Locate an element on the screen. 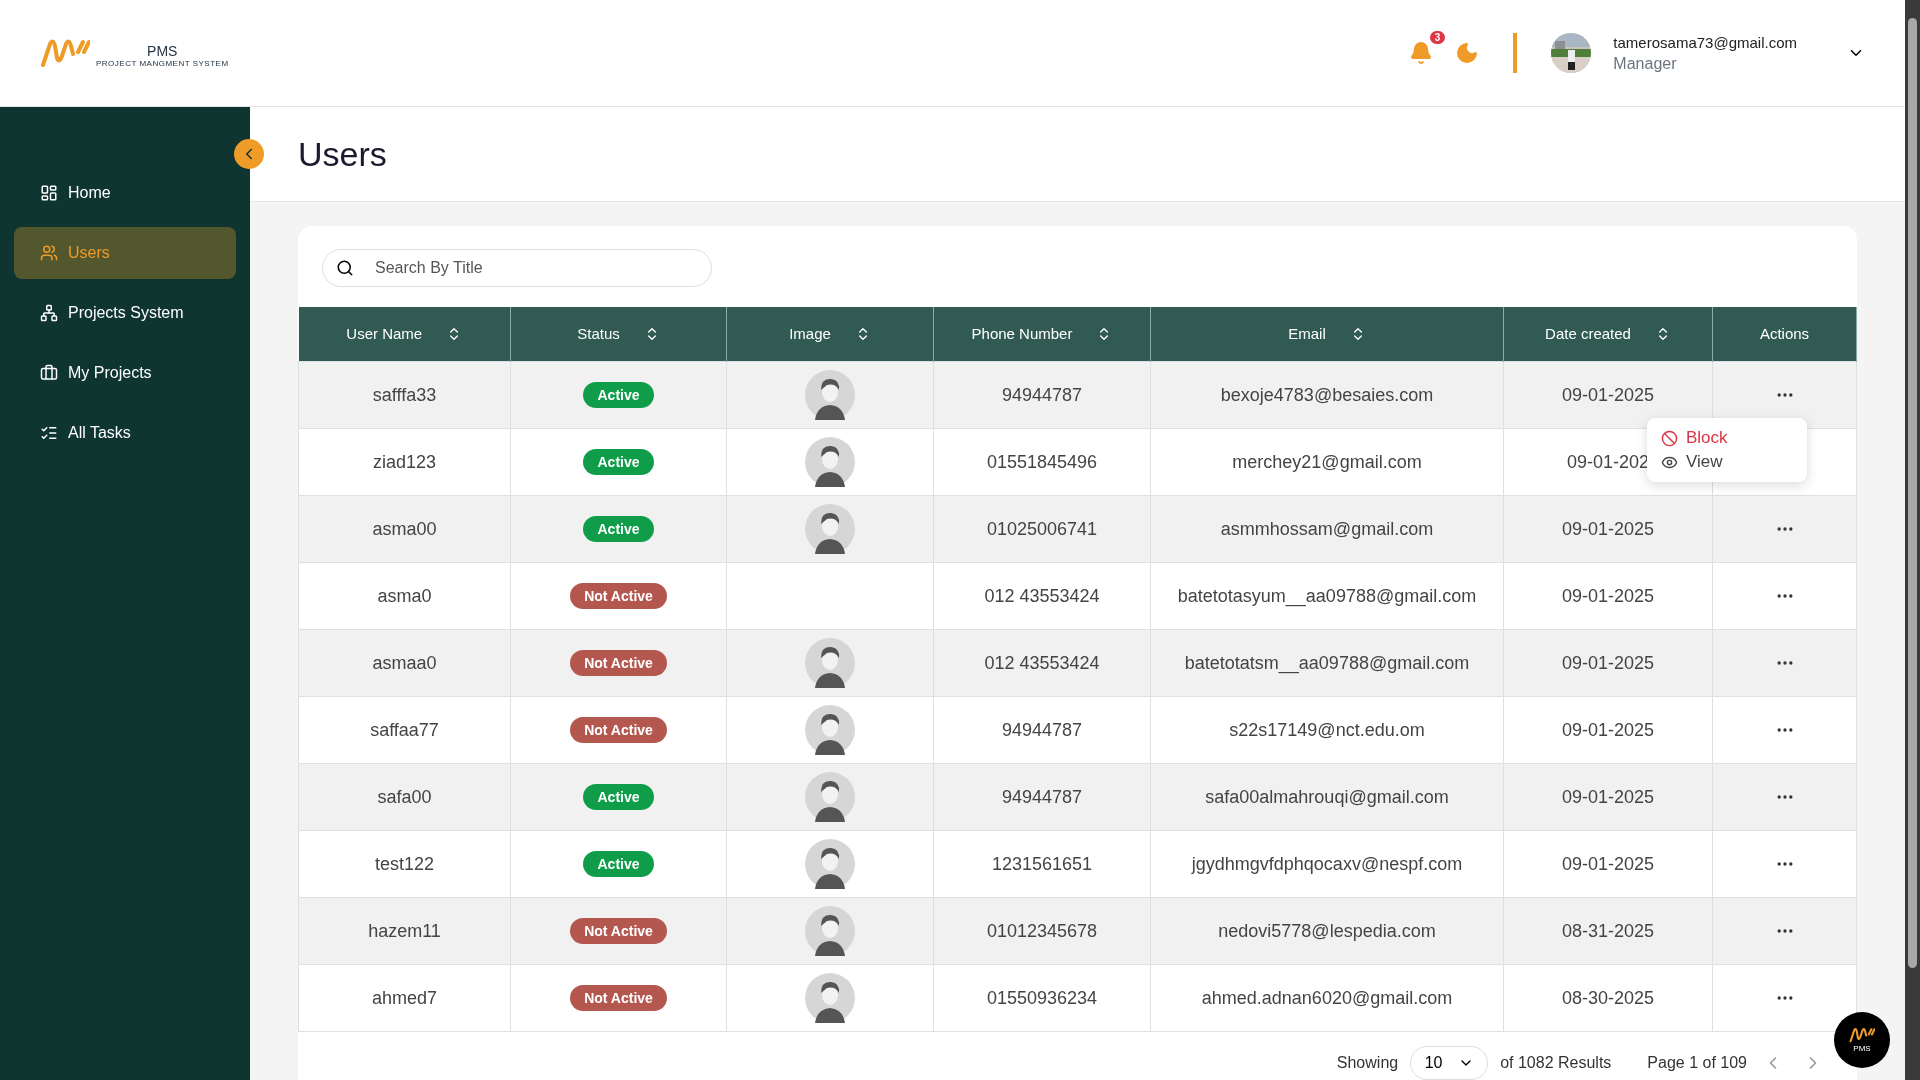  column-header: User Name is located at coordinates (404, 334).